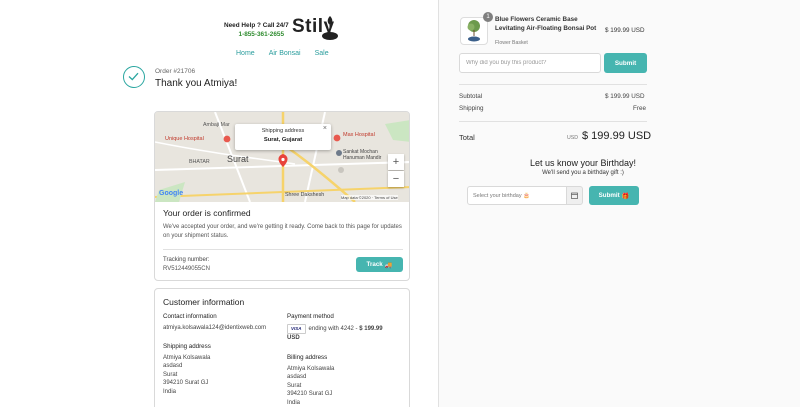 Image resolution: width=800 pixels, height=407 pixels. Describe the element at coordinates (216, 125) in the screenshot. I see `map-label-ambaji: Ambaji Mar` at that location.